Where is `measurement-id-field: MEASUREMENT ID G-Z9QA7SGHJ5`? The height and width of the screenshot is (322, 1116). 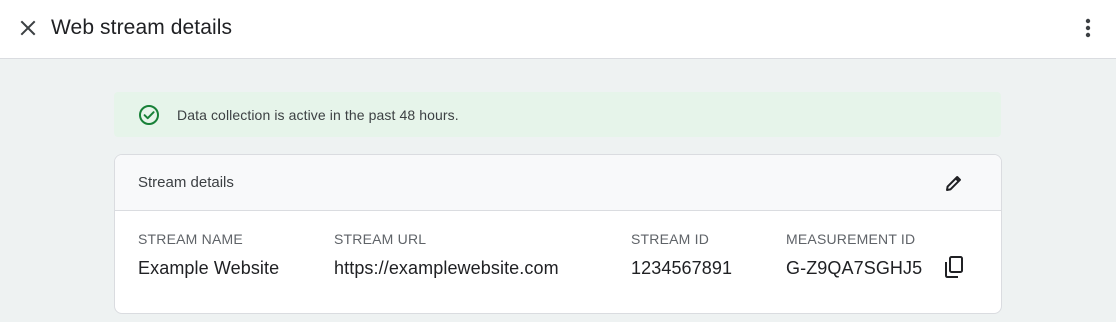 measurement-id-field: MEASUREMENT ID G-Z9QA7SGHJ5 is located at coordinates (854, 255).